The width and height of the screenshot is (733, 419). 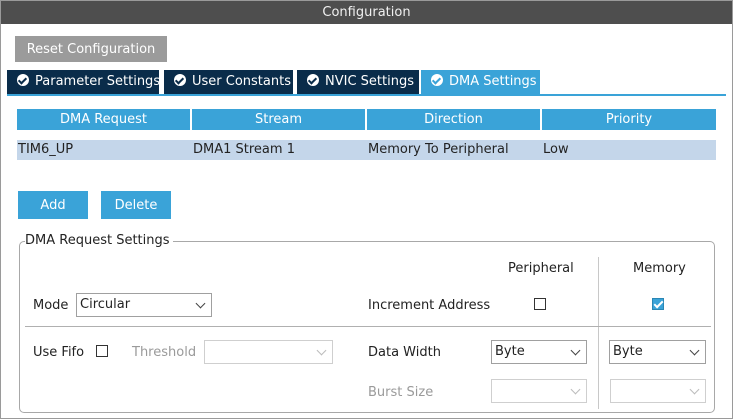 What do you see at coordinates (59, 352) in the screenshot?
I see `use-fifo-label: Use Fifo` at bounding box center [59, 352].